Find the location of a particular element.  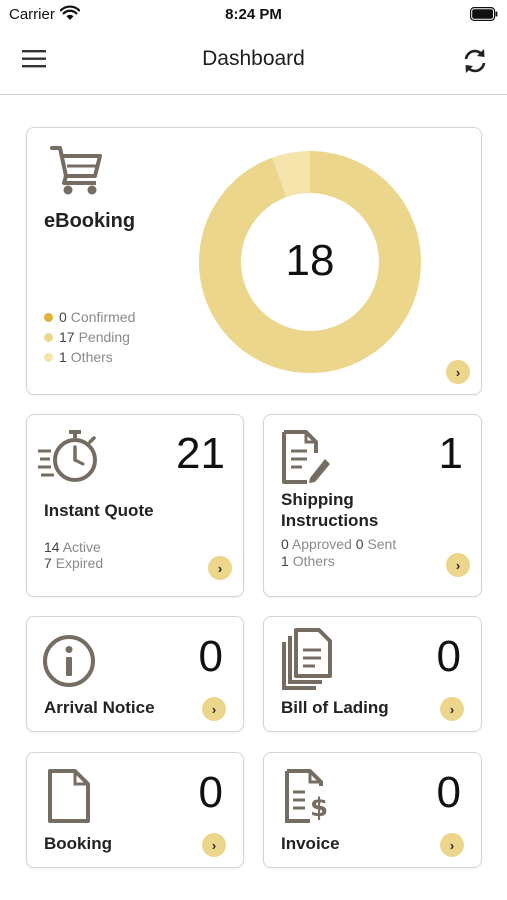

instant-quote-count: 21 is located at coordinates (200, 453).